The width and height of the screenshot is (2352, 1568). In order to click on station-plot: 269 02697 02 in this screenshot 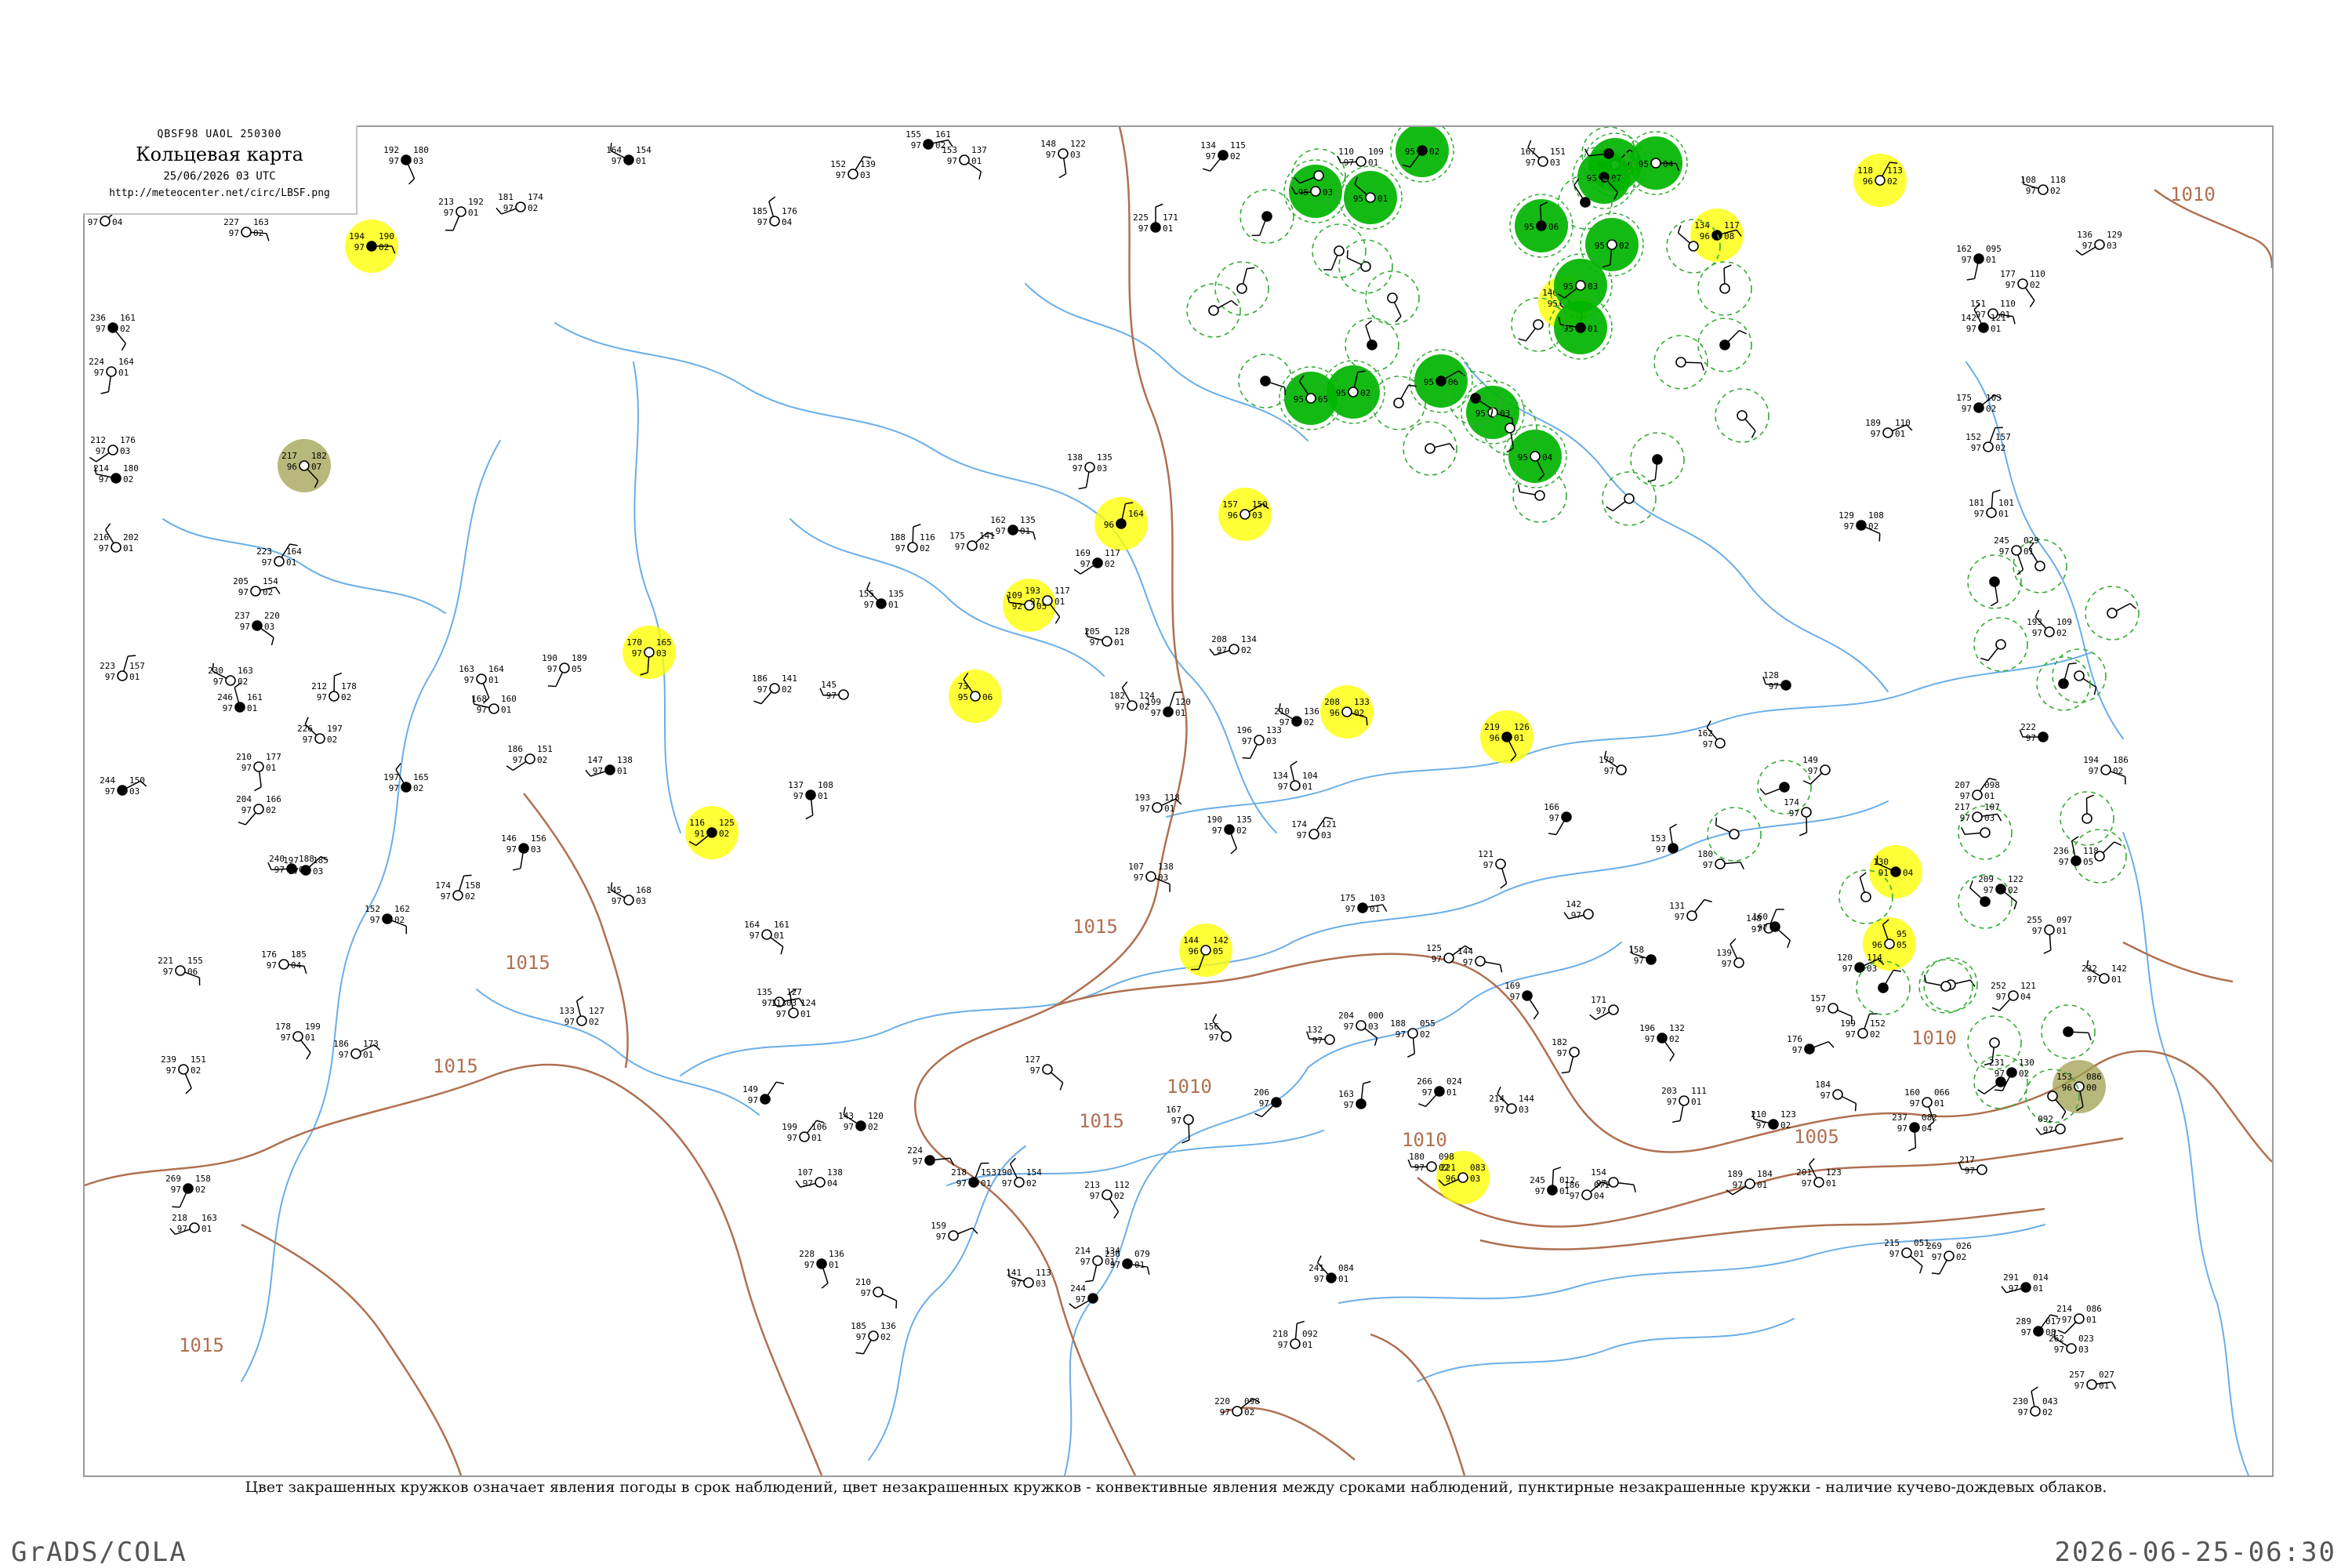, I will do `click(1949, 1258)`.